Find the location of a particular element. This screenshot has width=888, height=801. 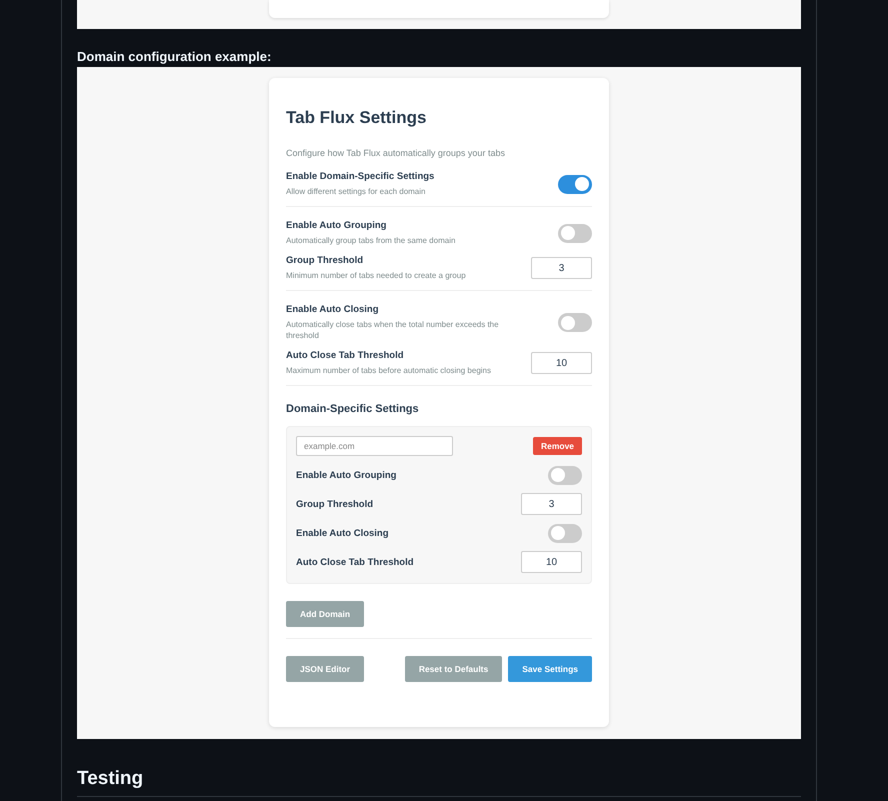

settings-description: Configure how Tab Flux automatically groups your tabs is located at coordinates (396, 153).